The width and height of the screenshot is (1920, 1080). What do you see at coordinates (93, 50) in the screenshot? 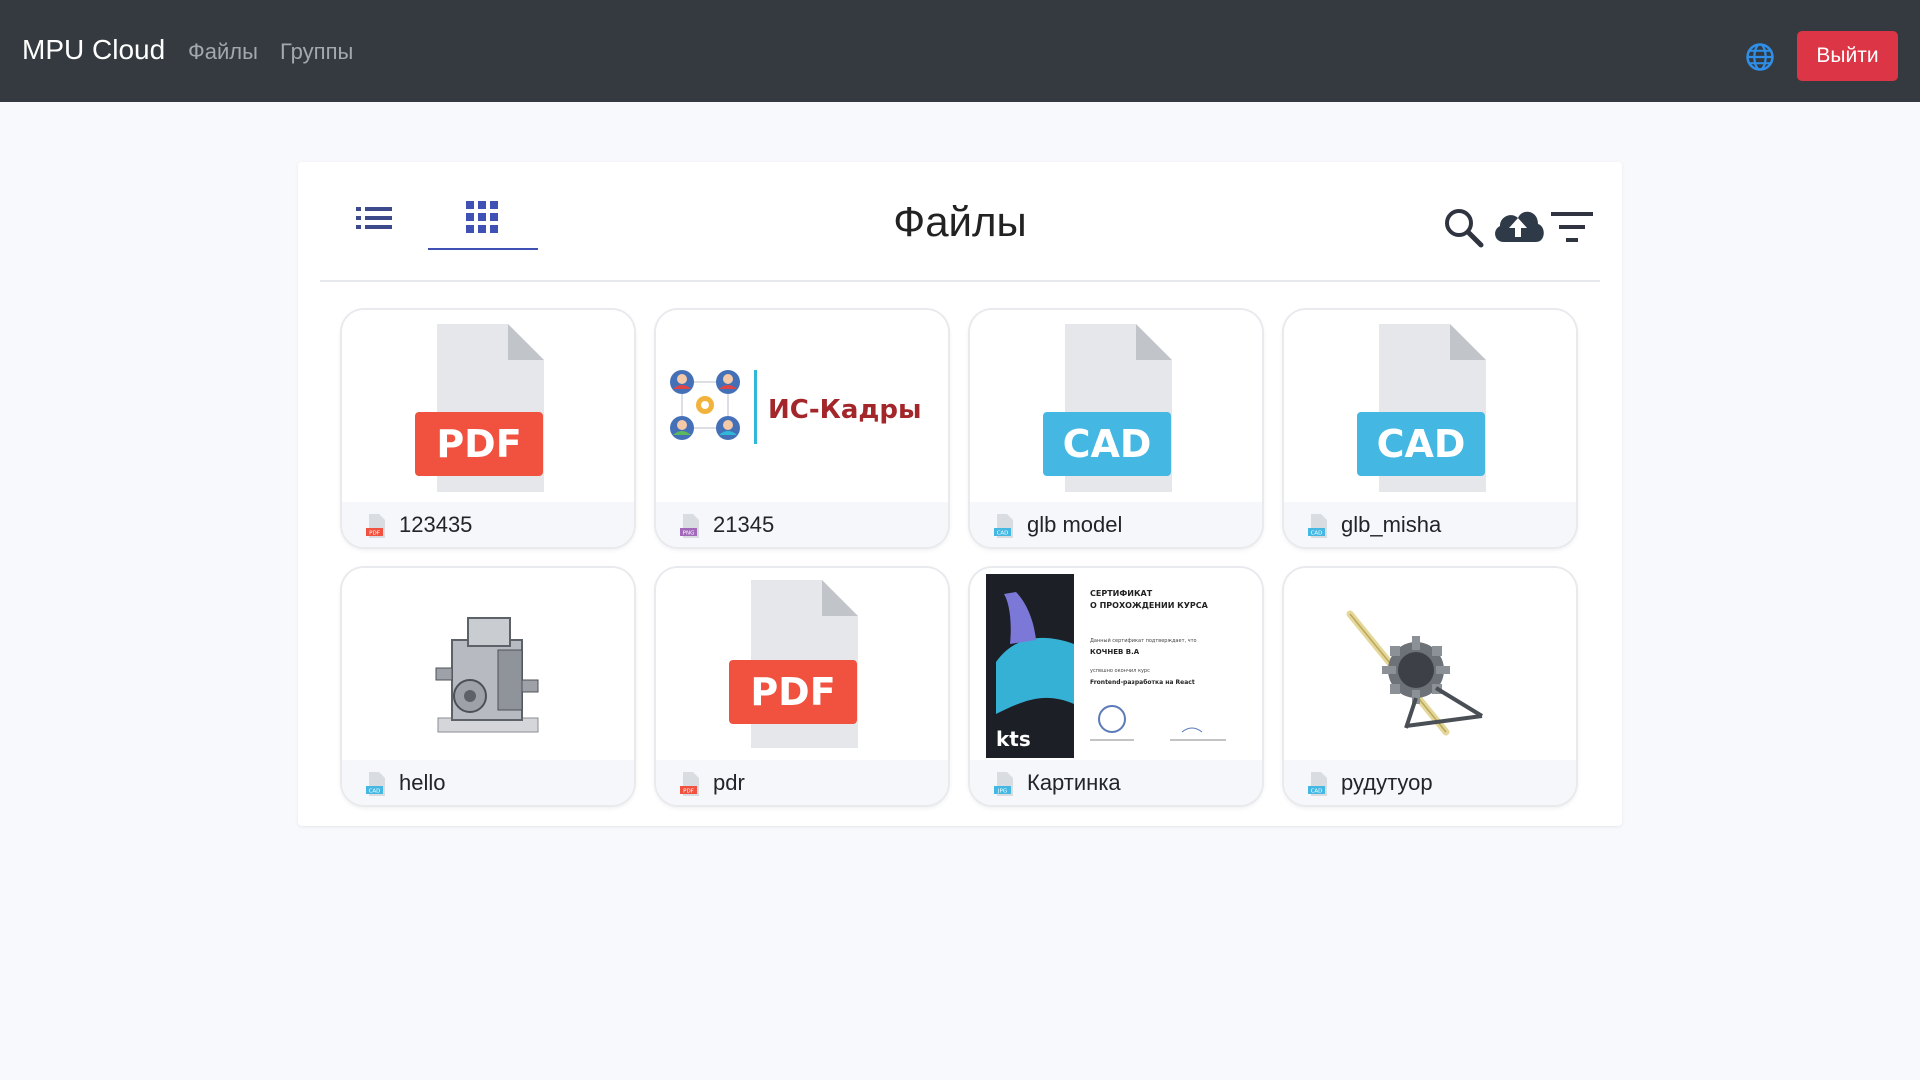
I see `brand-logo: MPU Cloud` at bounding box center [93, 50].